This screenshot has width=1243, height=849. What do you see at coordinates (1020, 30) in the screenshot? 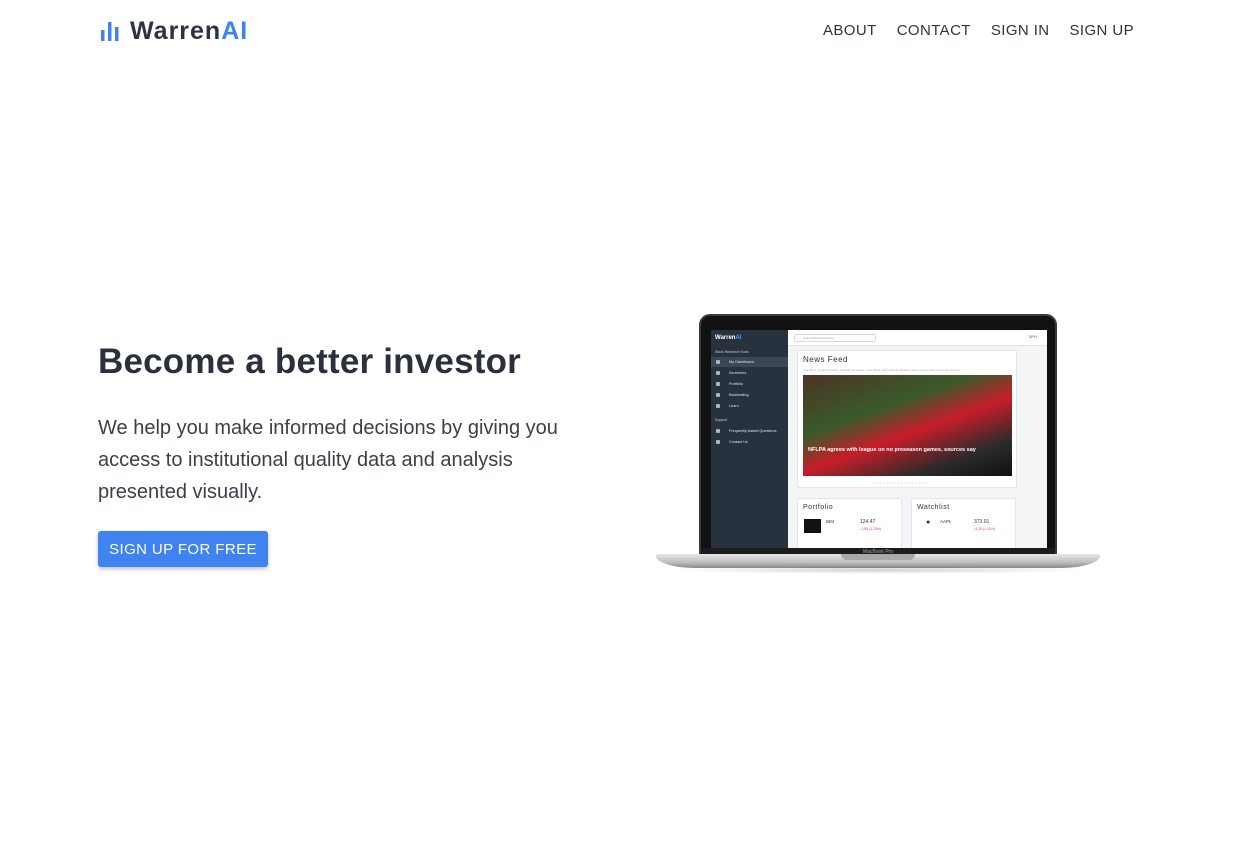
I see `nav-sign-in-link: SIGN IN` at bounding box center [1020, 30].